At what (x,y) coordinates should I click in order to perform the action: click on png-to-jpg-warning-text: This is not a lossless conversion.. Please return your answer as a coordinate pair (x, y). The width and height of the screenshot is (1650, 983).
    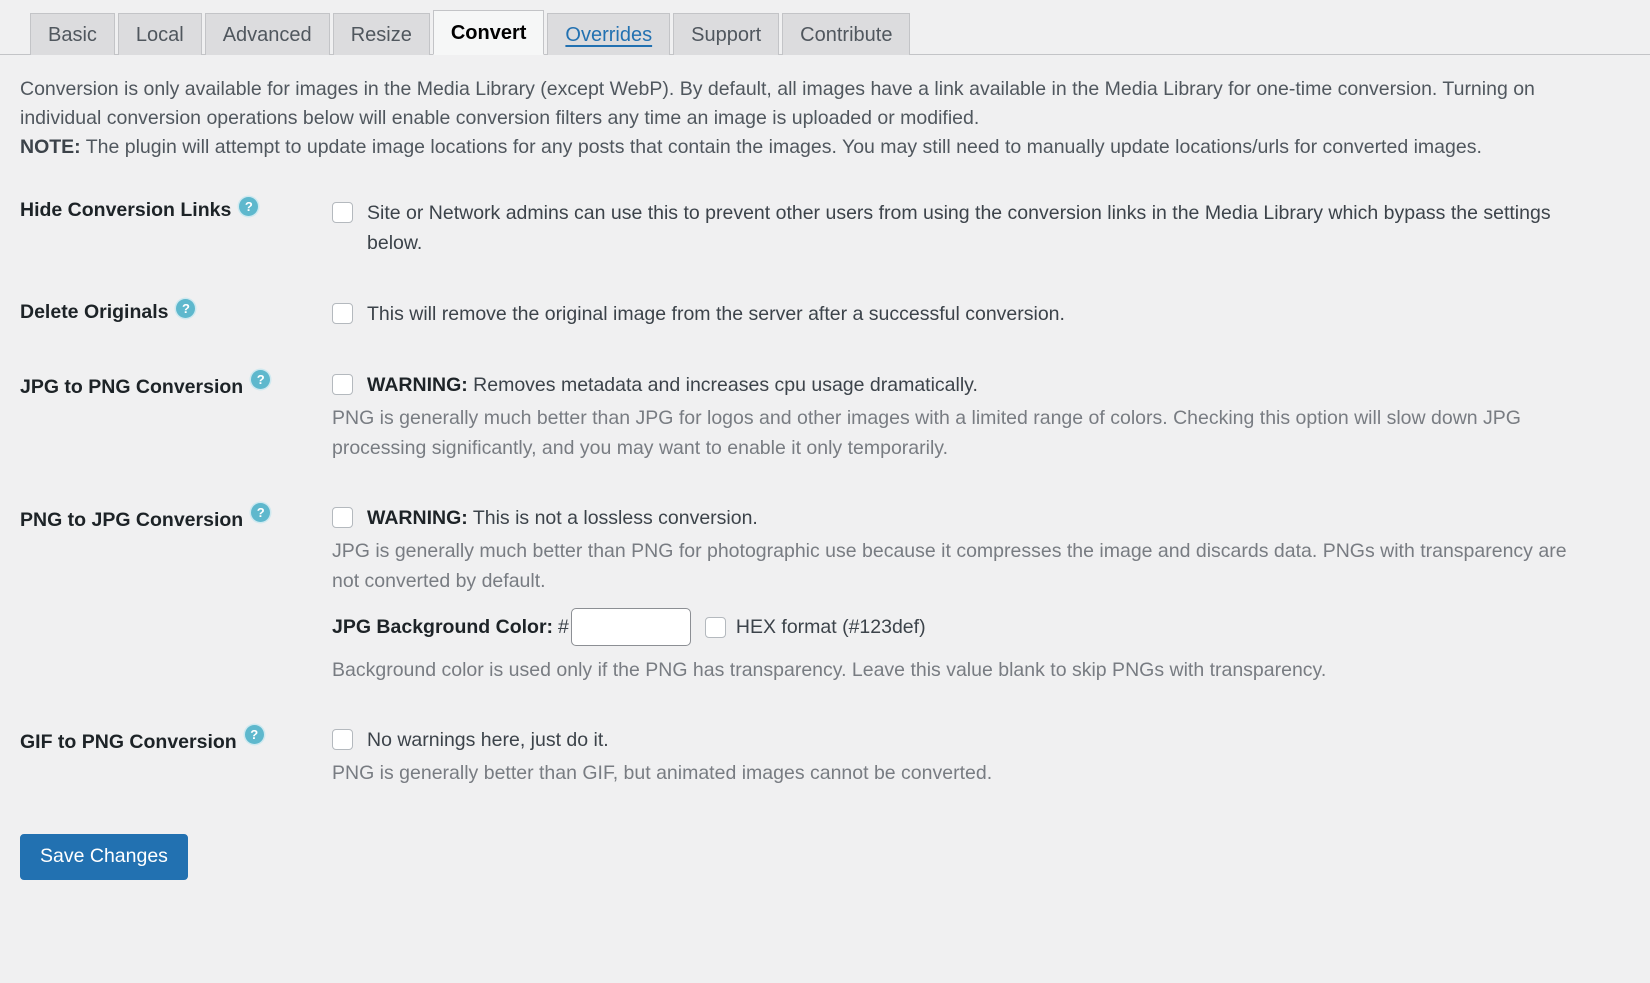
    Looking at the image, I should click on (612, 518).